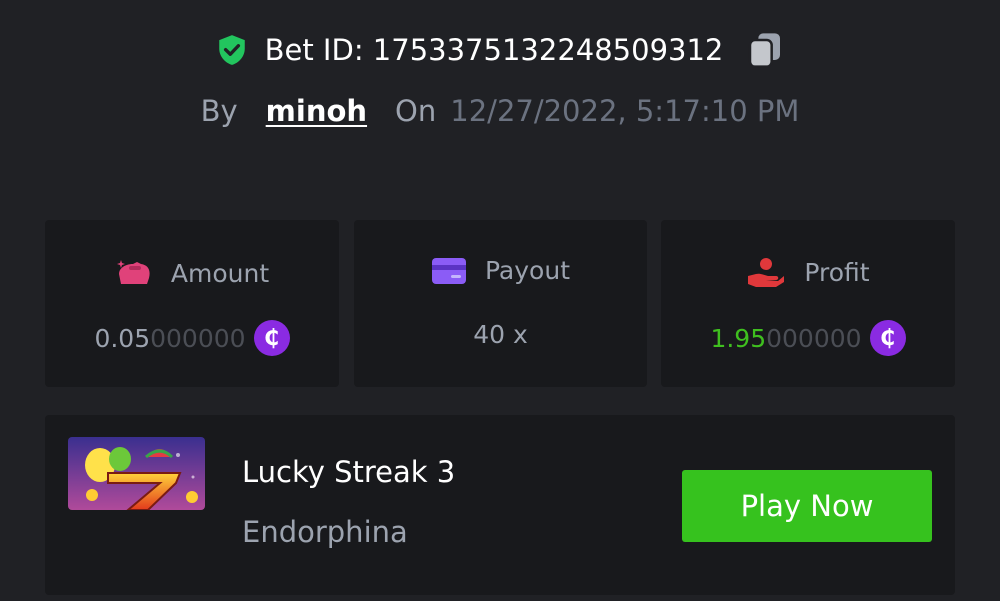 The height and width of the screenshot is (601, 1000). I want to click on profit-card: Profit 1.95 000000 ₵, so click(808, 303).